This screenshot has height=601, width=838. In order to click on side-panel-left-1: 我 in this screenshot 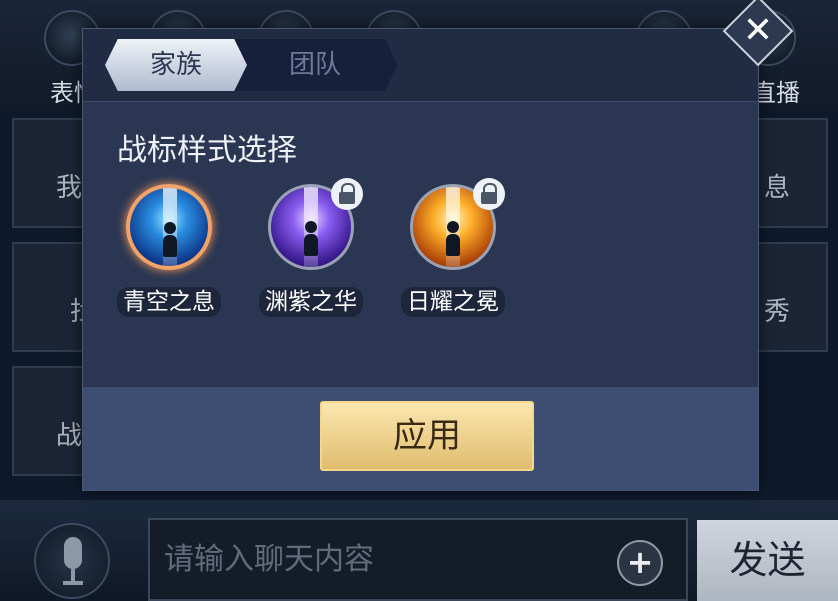, I will do `click(52, 173)`.